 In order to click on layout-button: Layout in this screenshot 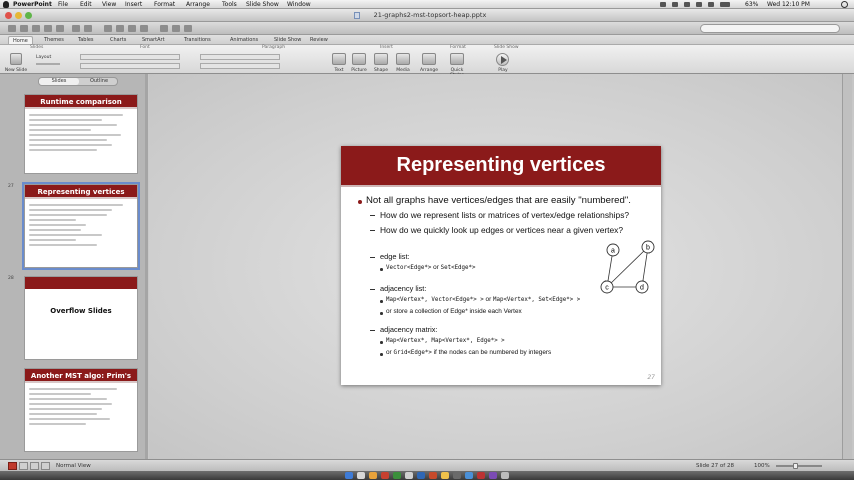, I will do `click(43, 57)`.